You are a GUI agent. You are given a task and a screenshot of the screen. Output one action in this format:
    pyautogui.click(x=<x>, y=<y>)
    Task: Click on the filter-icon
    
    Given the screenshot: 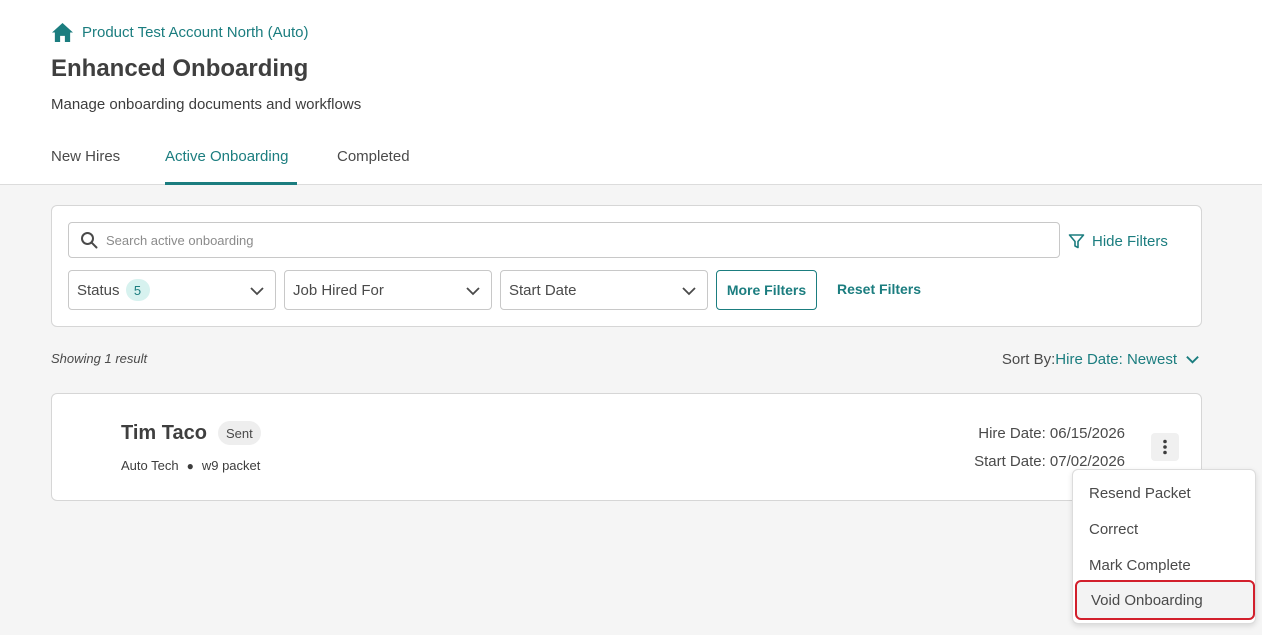 What is the action you would take?
    pyautogui.click(x=1076, y=240)
    